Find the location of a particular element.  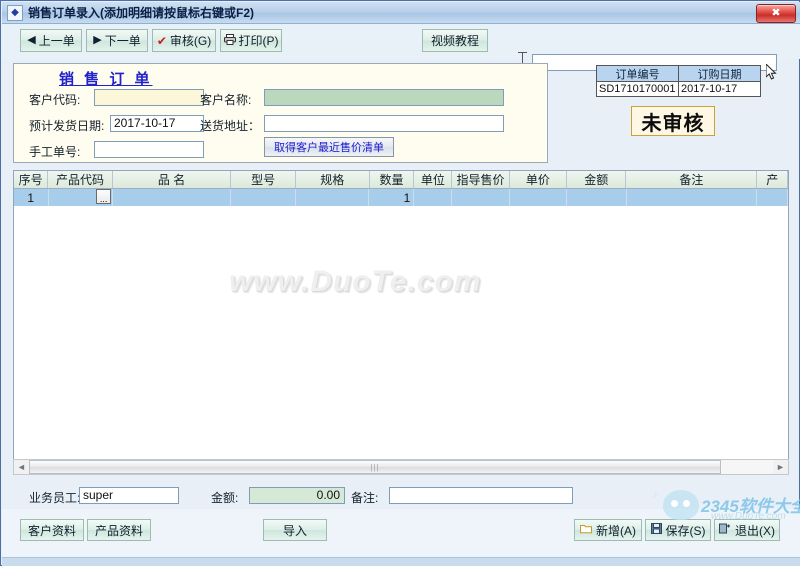

scroll-right-arrow-icon: ► is located at coordinates (780, 467).